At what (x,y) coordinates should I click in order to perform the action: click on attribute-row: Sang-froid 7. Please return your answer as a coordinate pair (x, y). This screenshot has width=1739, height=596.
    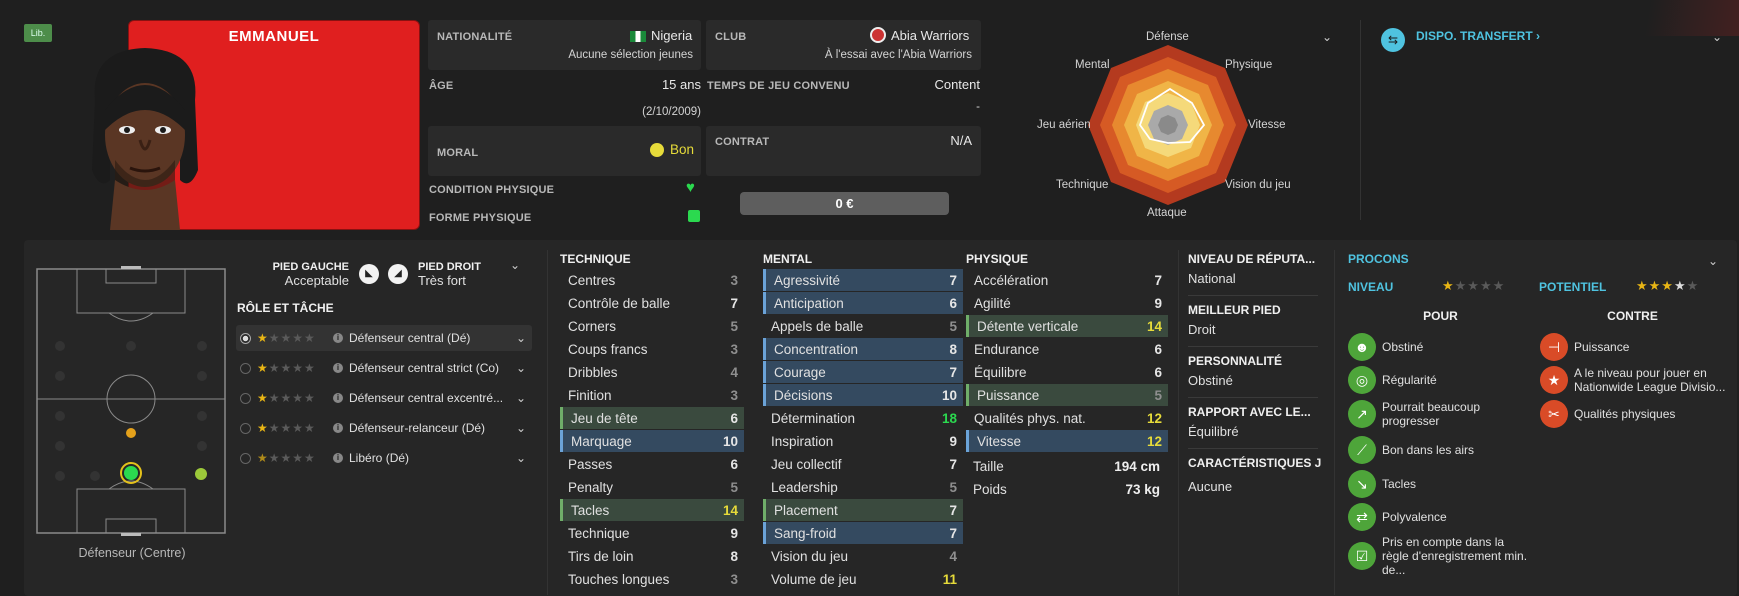
    Looking at the image, I should click on (863, 533).